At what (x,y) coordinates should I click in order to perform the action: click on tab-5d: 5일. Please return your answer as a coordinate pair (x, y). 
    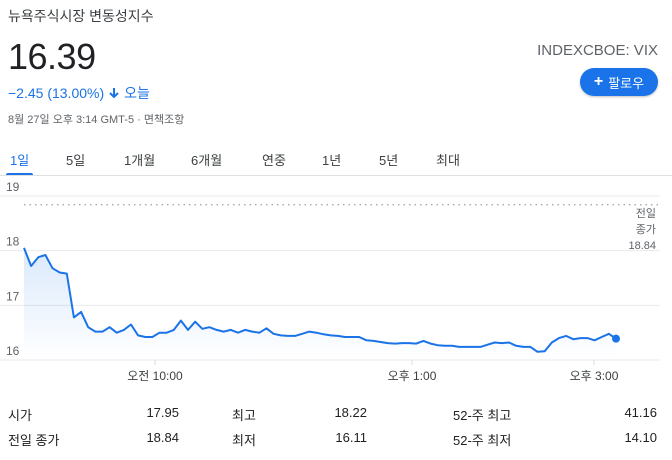
    Looking at the image, I should click on (75, 162).